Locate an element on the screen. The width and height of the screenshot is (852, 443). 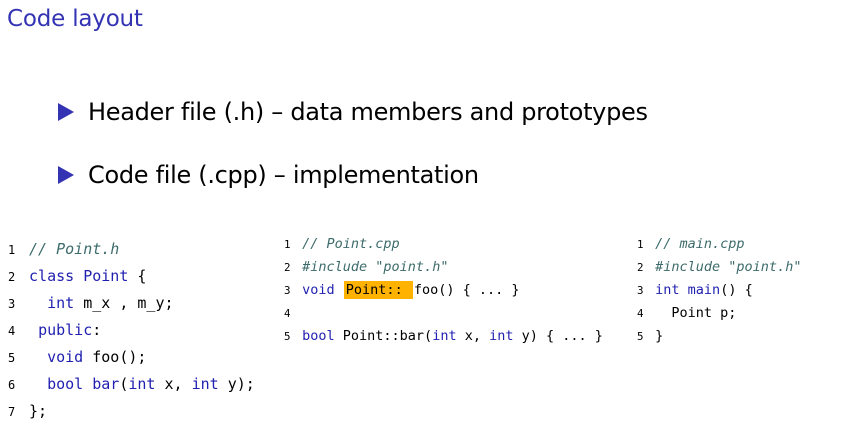
code-line: 1 // main.cpp is located at coordinates (719, 244).